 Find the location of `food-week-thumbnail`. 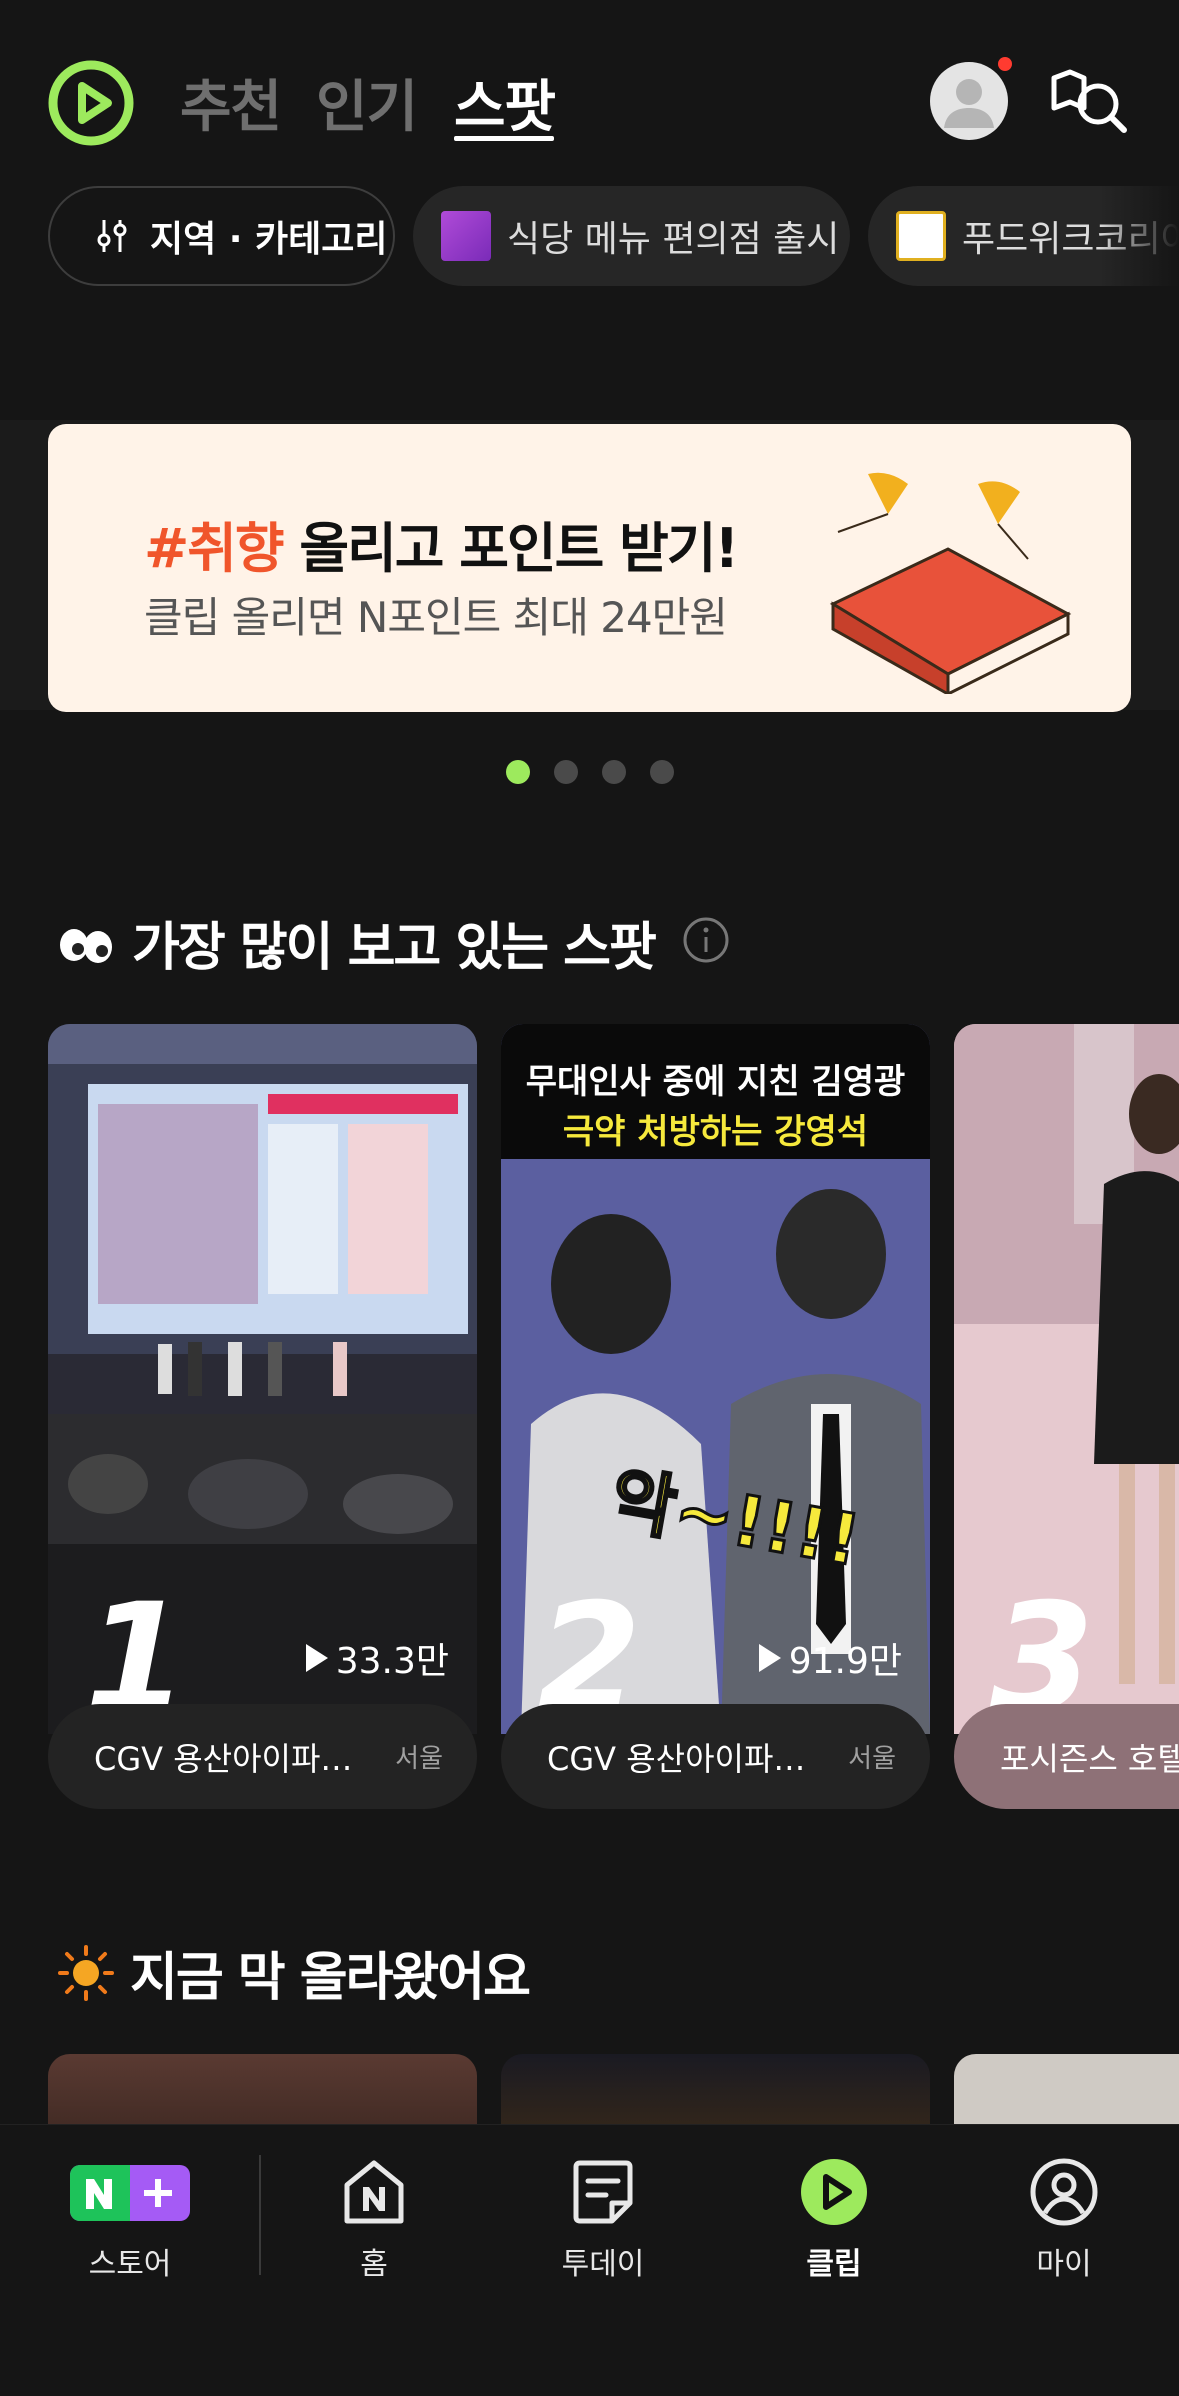

food-week-thumbnail is located at coordinates (921, 236).